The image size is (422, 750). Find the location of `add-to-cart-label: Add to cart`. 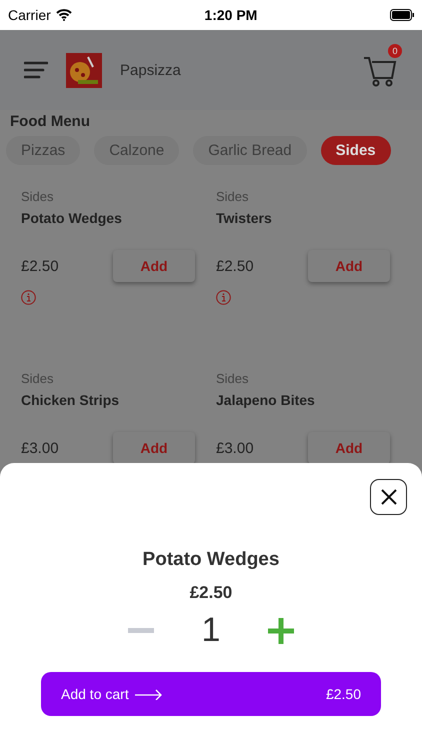

add-to-cart-label: Add to cart is located at coordinates (95, 694).